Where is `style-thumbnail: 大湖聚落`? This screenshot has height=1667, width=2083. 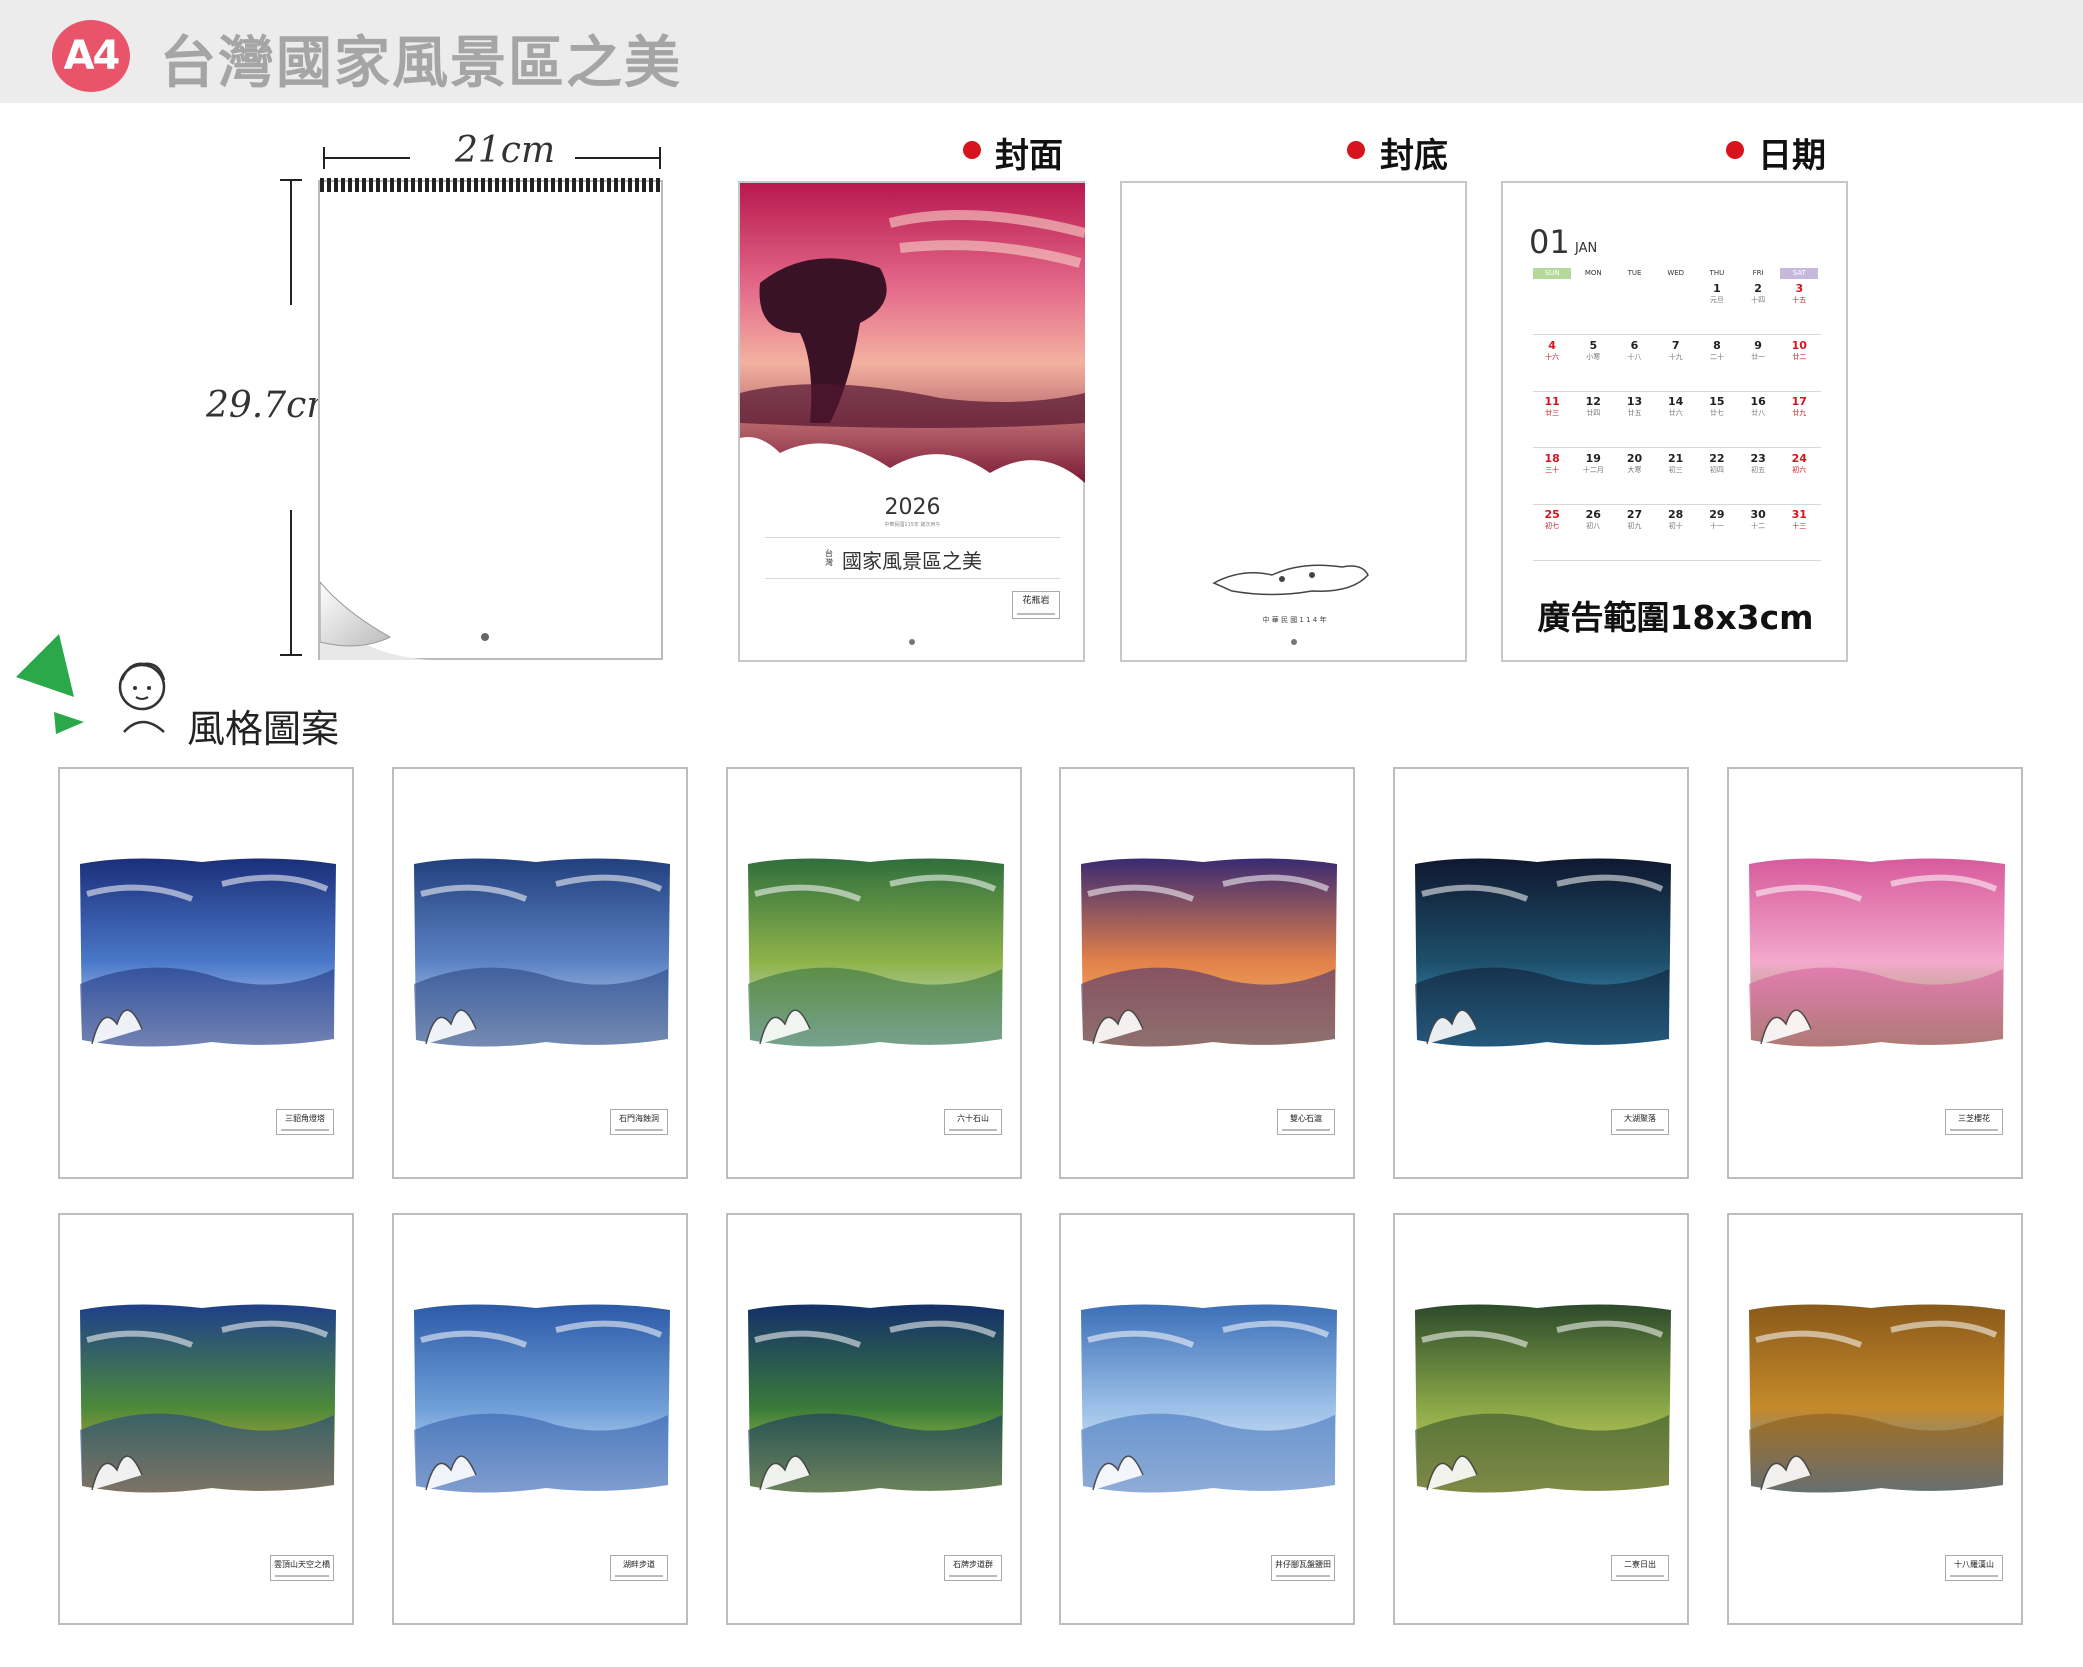 style-thumbnail: 大湖聚落 is located at coordinates (1541, 973).